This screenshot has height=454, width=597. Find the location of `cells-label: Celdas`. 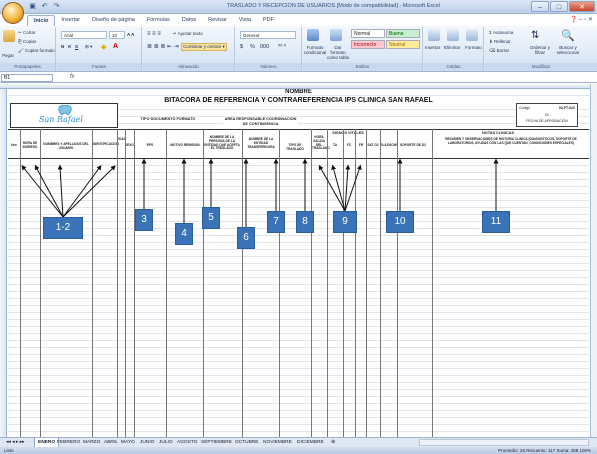

cells-label: Celdas is located at coordinates (453, 66).